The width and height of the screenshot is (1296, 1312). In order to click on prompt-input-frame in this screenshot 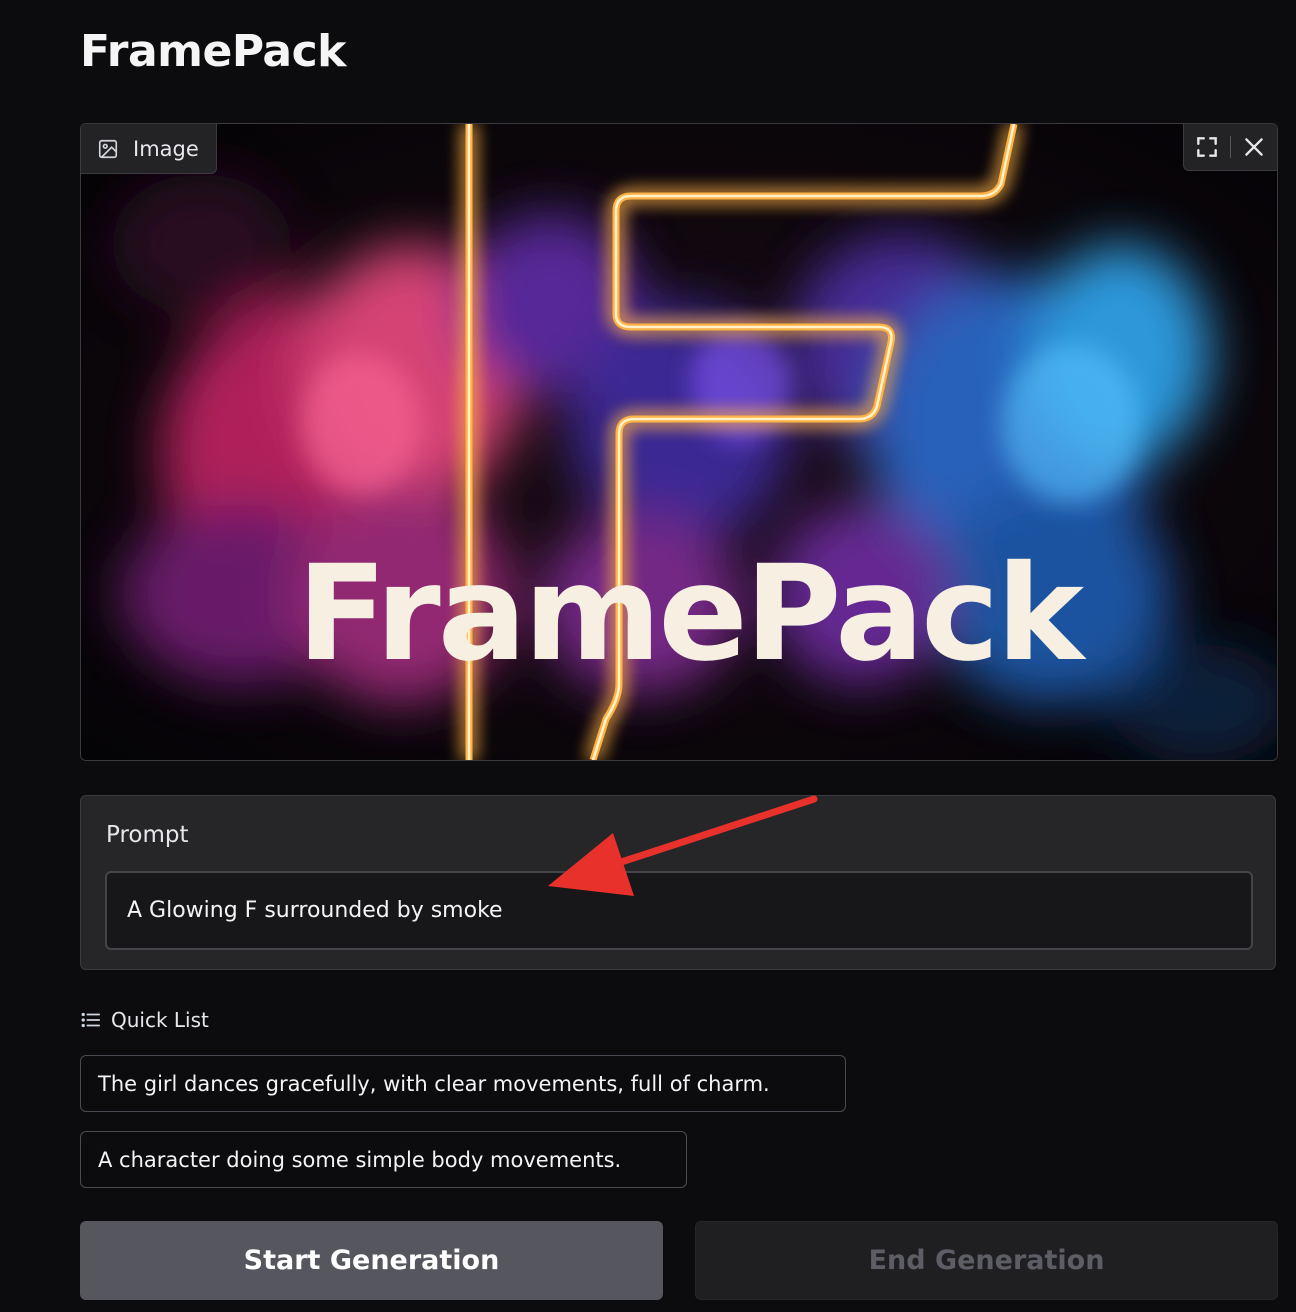, I will do `click(679, 910)`.